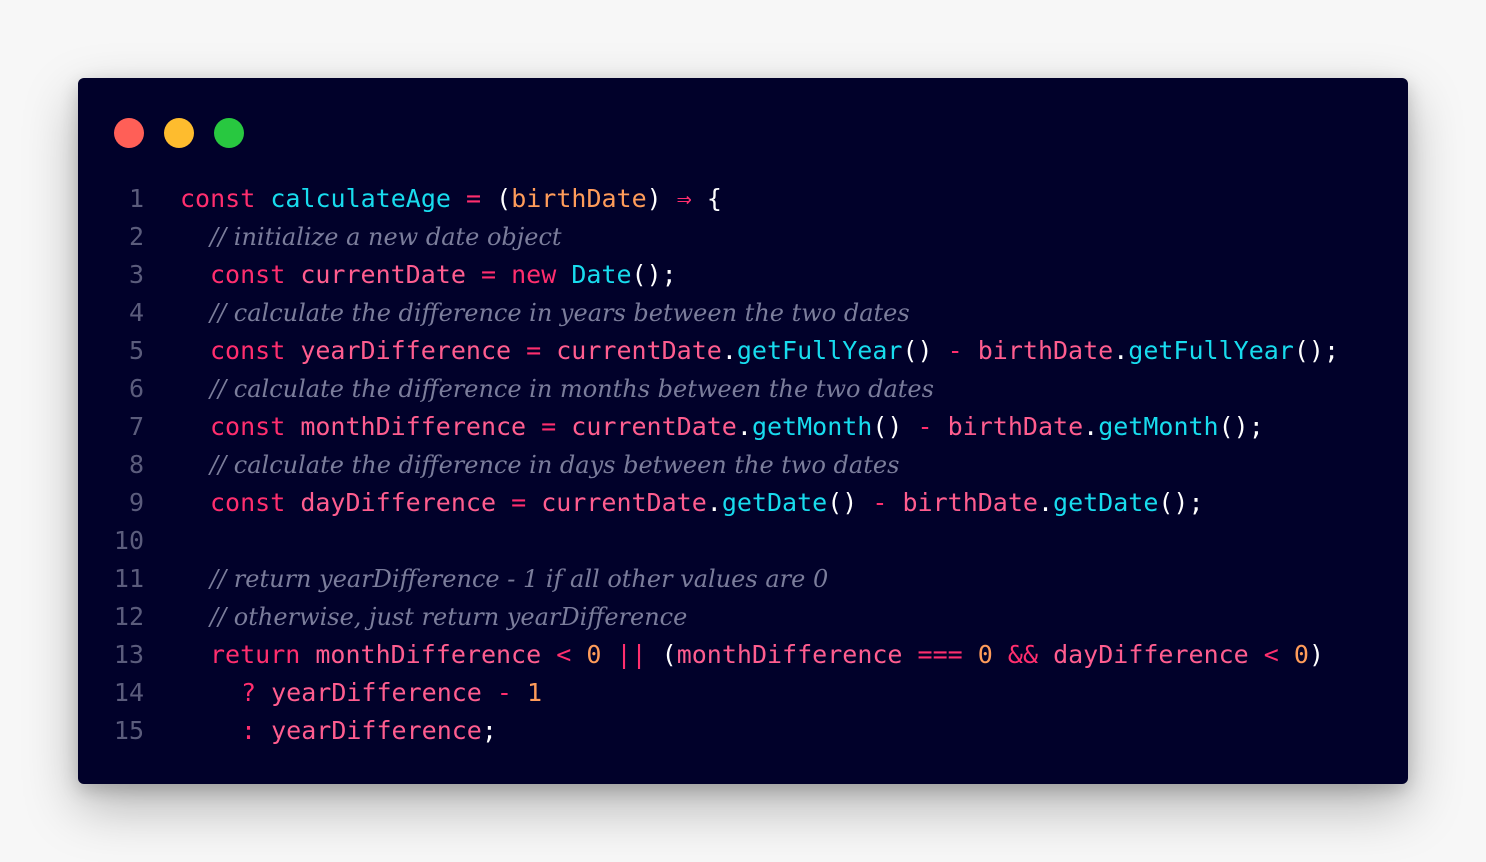  Describe the element at coordinates (129, 133) in the screenshot. I see `close-button` at that location.